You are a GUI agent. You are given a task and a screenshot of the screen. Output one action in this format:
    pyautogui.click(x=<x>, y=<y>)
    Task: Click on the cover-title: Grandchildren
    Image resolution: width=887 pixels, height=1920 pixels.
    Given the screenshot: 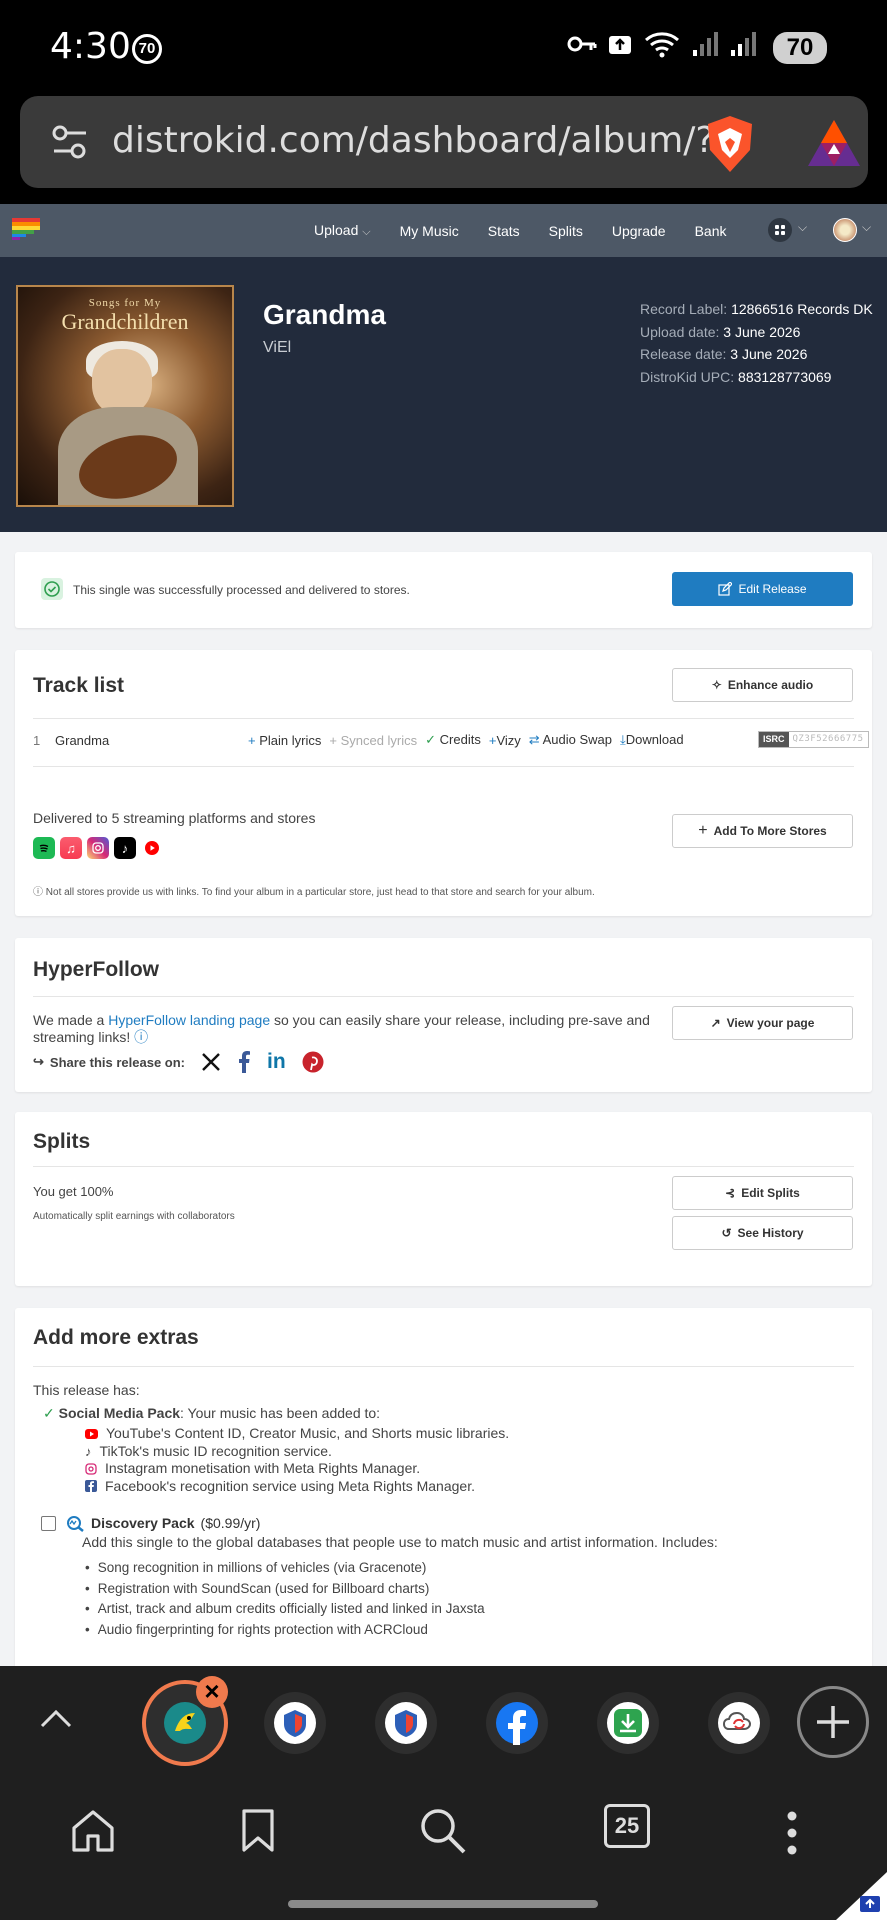 What is the action you would take?
    pyautogui.click(x=125, y=321)
    